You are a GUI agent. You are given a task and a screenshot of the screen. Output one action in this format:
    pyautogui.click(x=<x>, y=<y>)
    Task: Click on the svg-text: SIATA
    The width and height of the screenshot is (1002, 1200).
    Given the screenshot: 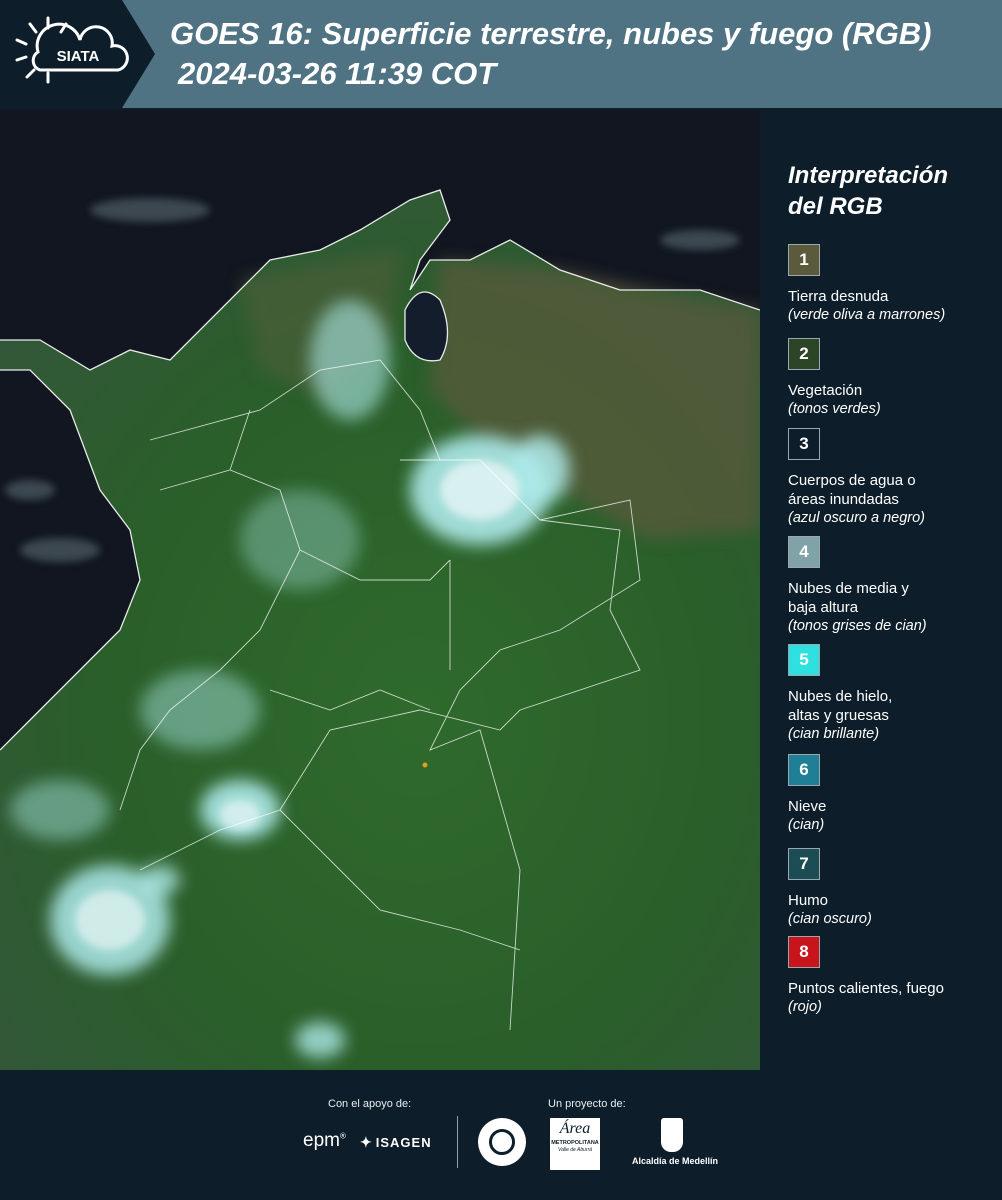 What is the action you would take?
    pyautogui.click(x=78, y=56)
    